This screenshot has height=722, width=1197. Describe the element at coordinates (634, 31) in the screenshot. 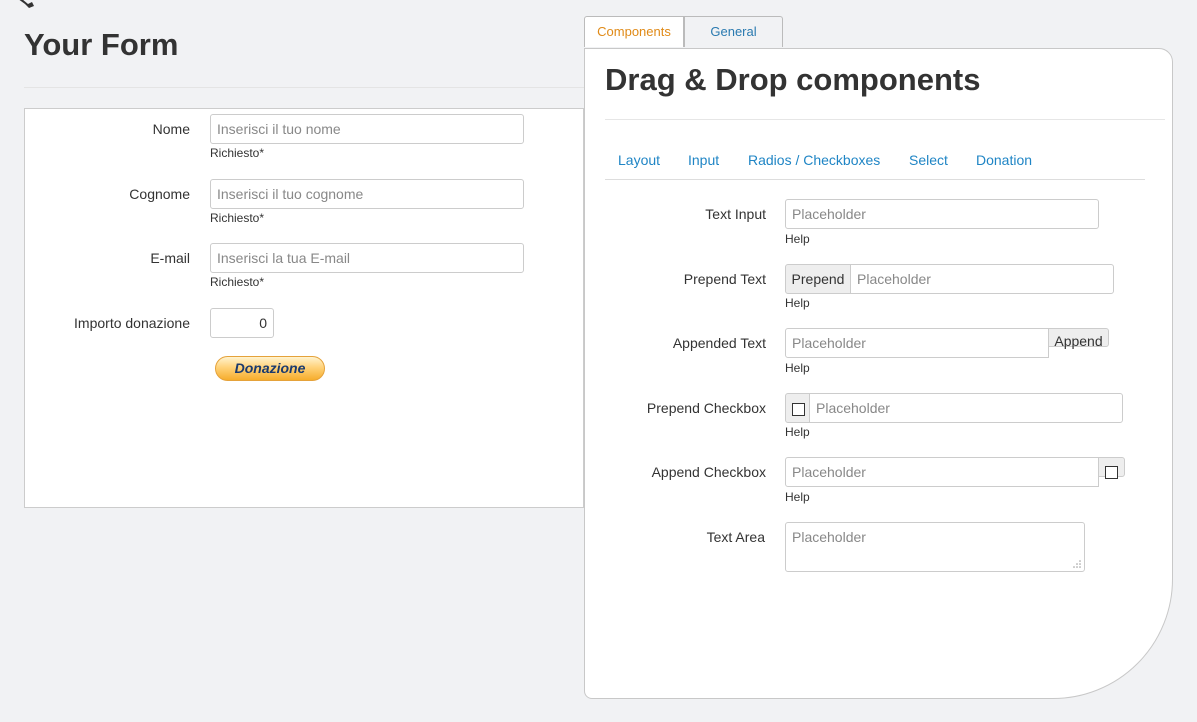

I see `tab-components: Components` at that location.